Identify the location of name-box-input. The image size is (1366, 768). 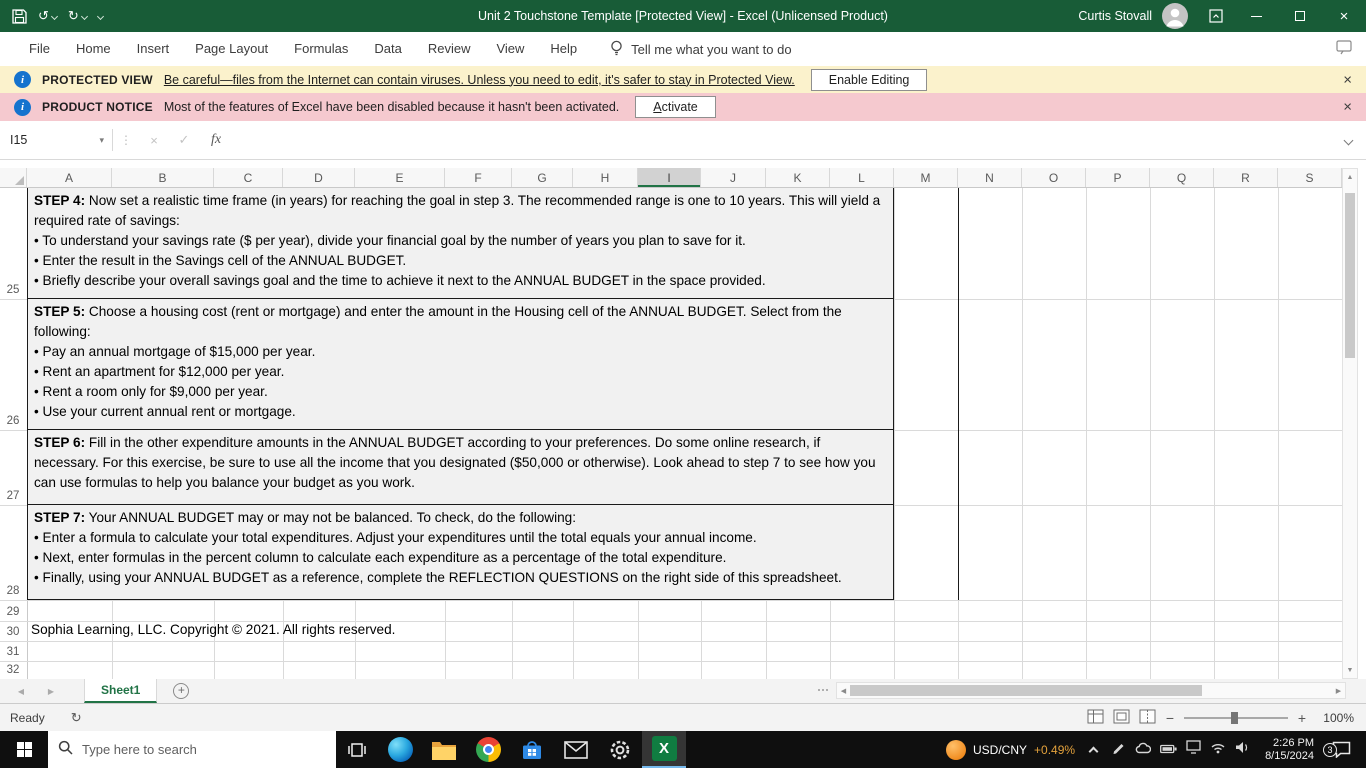
(41, 140).